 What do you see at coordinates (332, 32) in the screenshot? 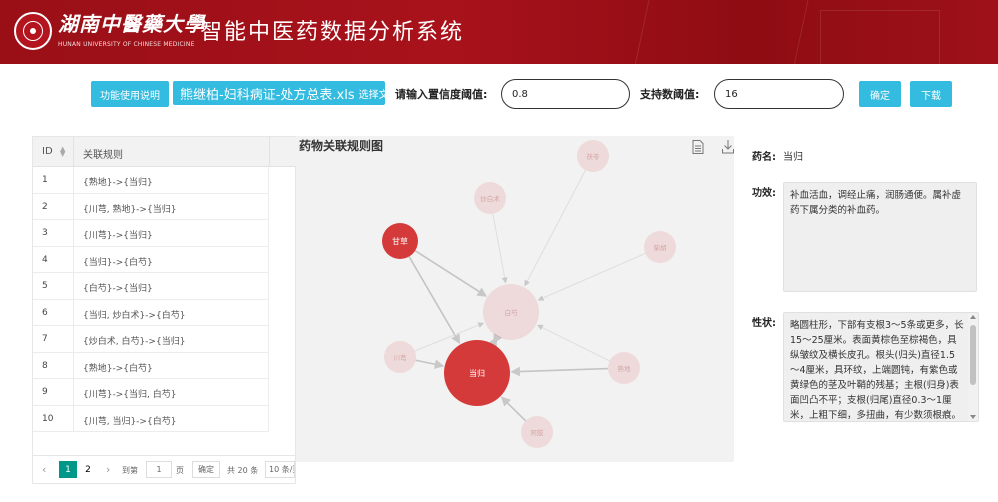
I see `system-title: 智能中医药数据分析系统` at bounding box center [332, 32].